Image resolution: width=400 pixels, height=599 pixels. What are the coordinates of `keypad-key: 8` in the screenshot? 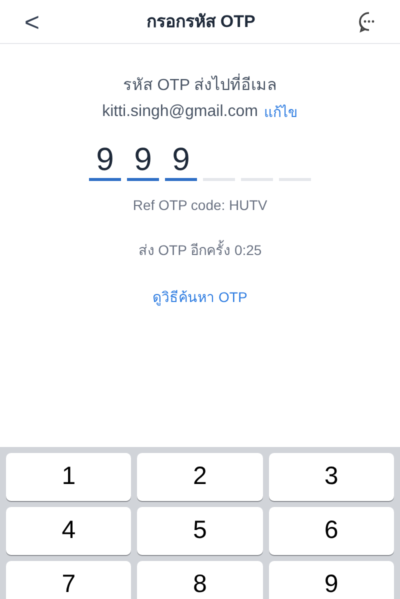 It's located at (200, 580).